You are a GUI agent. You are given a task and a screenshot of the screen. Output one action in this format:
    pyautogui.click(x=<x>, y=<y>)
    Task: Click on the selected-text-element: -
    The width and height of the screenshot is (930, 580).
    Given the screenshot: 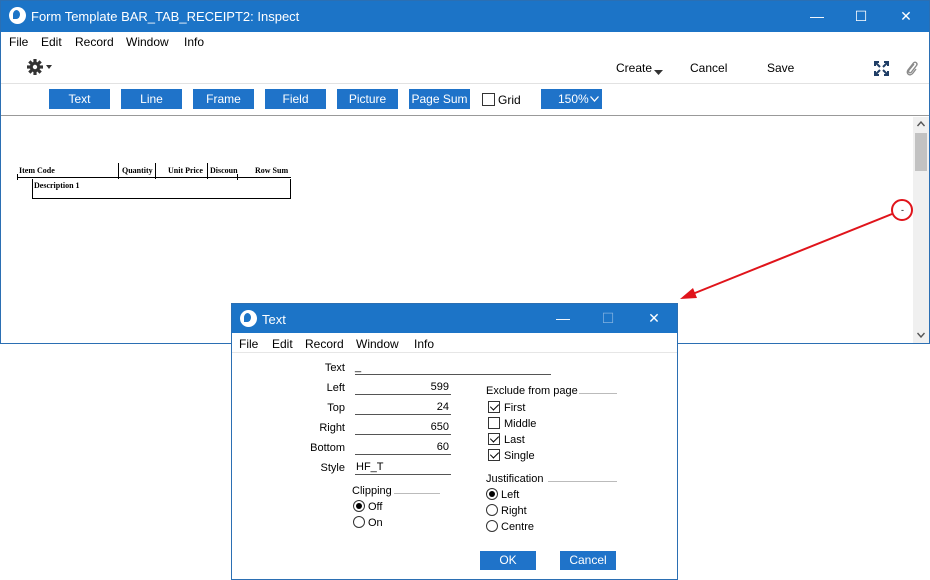 What is the action you would take?
    pyautogui.click(x=902, y=210)
    